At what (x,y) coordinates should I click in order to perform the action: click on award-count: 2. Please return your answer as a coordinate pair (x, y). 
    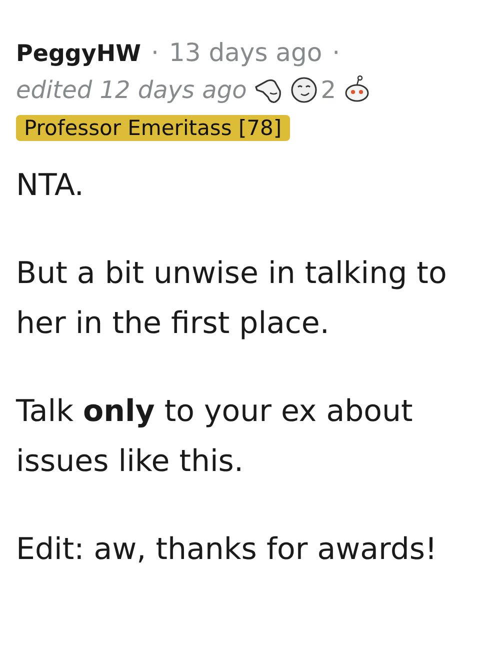
    Looking at the image, I should click on (328, 90).